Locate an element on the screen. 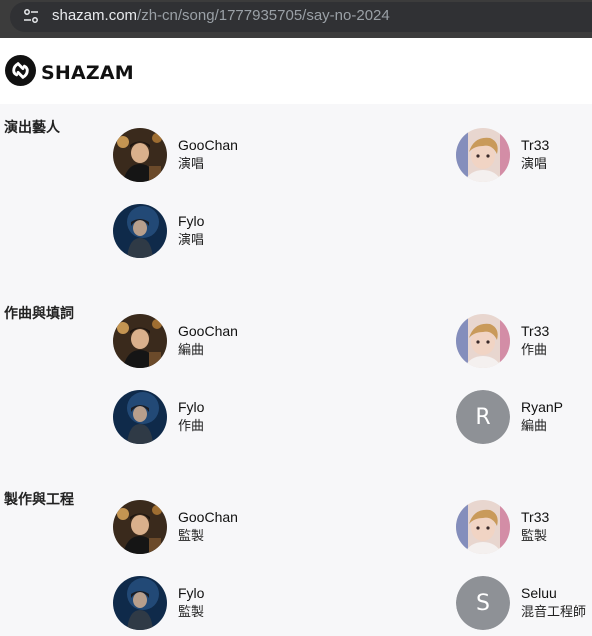 The height and width of the screenshot is (636, 592). shazam-logo-icon is located at coordinates (20, 73).